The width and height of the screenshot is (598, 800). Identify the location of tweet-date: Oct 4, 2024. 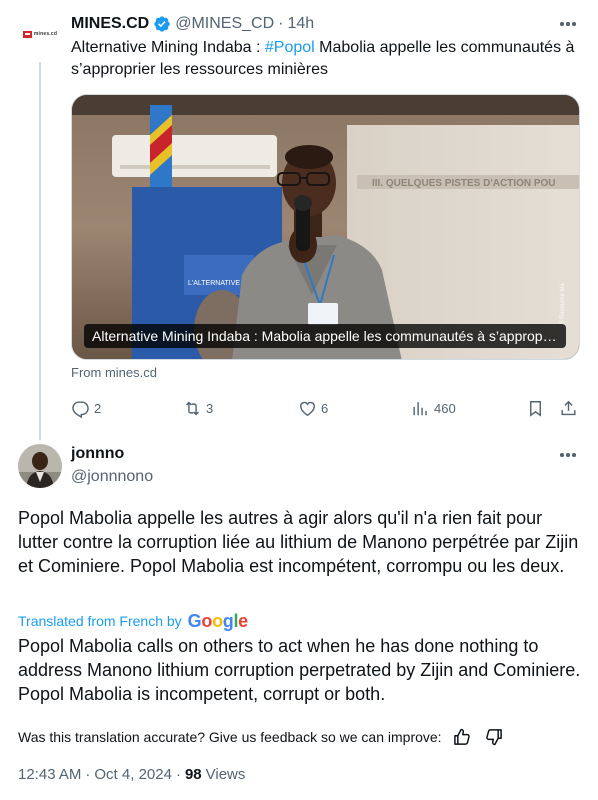
(133, 774).